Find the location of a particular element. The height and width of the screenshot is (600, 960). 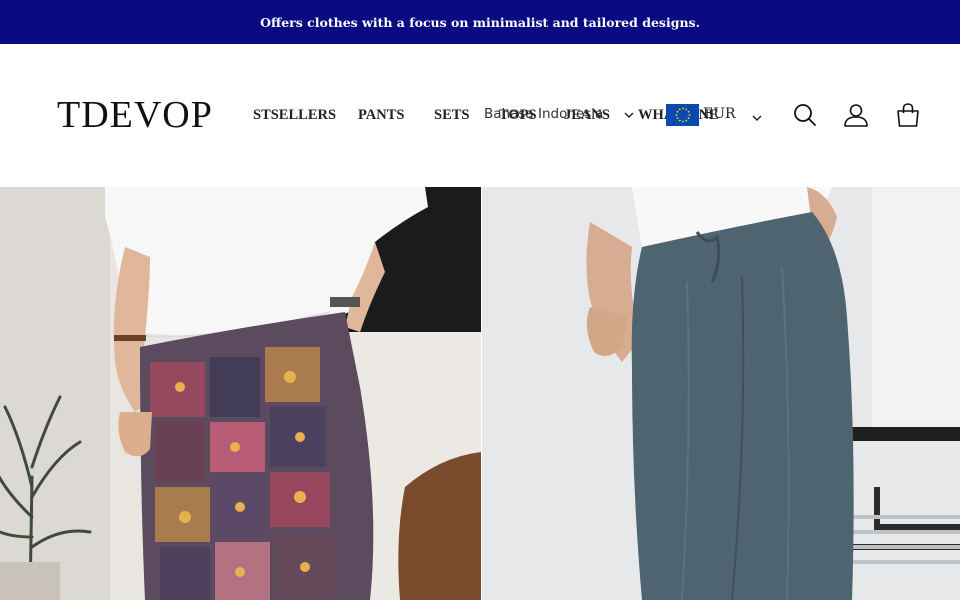

nav-item-sets: SETS is located at coordinates (451, 115).